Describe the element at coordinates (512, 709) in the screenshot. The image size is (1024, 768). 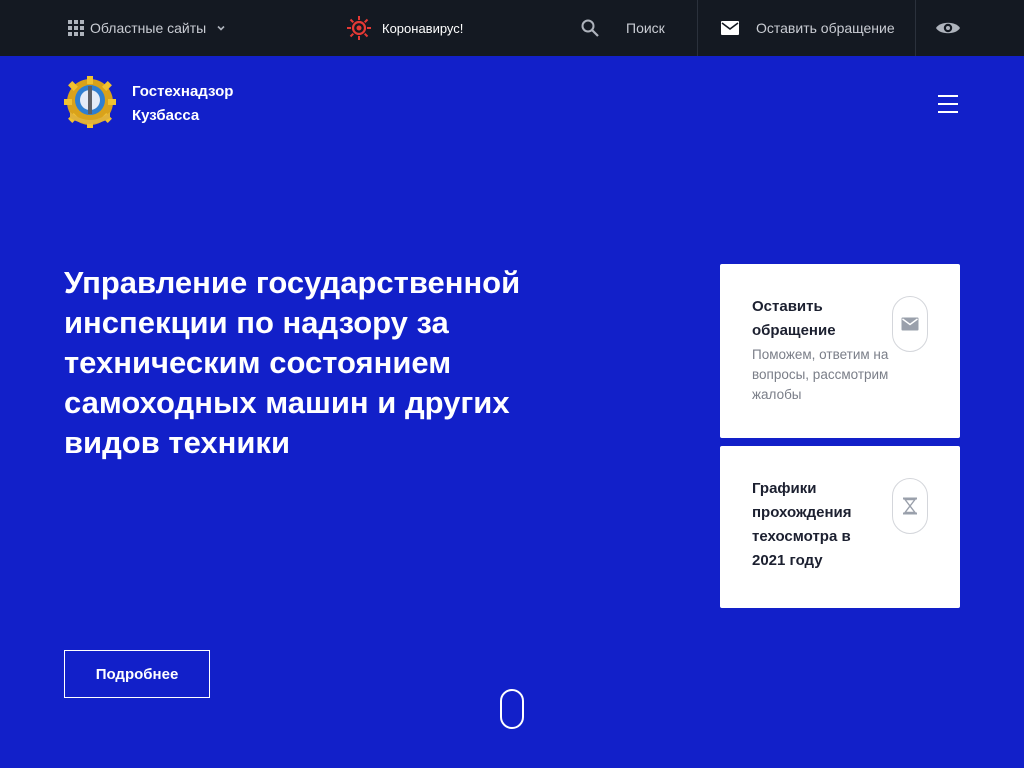
I see `scroll-mouse-icon` at that location.